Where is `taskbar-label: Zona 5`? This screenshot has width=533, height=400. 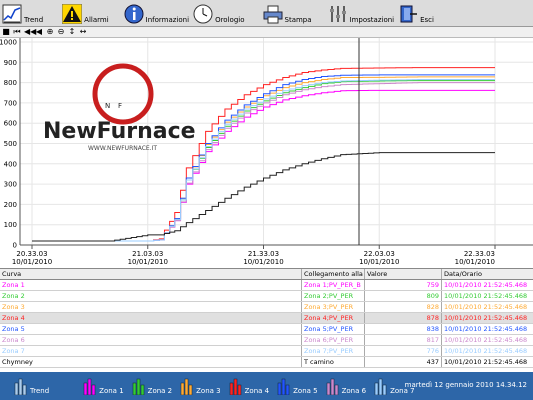 taskbar-label: Zona 5 is located at coordinates (305, 391).